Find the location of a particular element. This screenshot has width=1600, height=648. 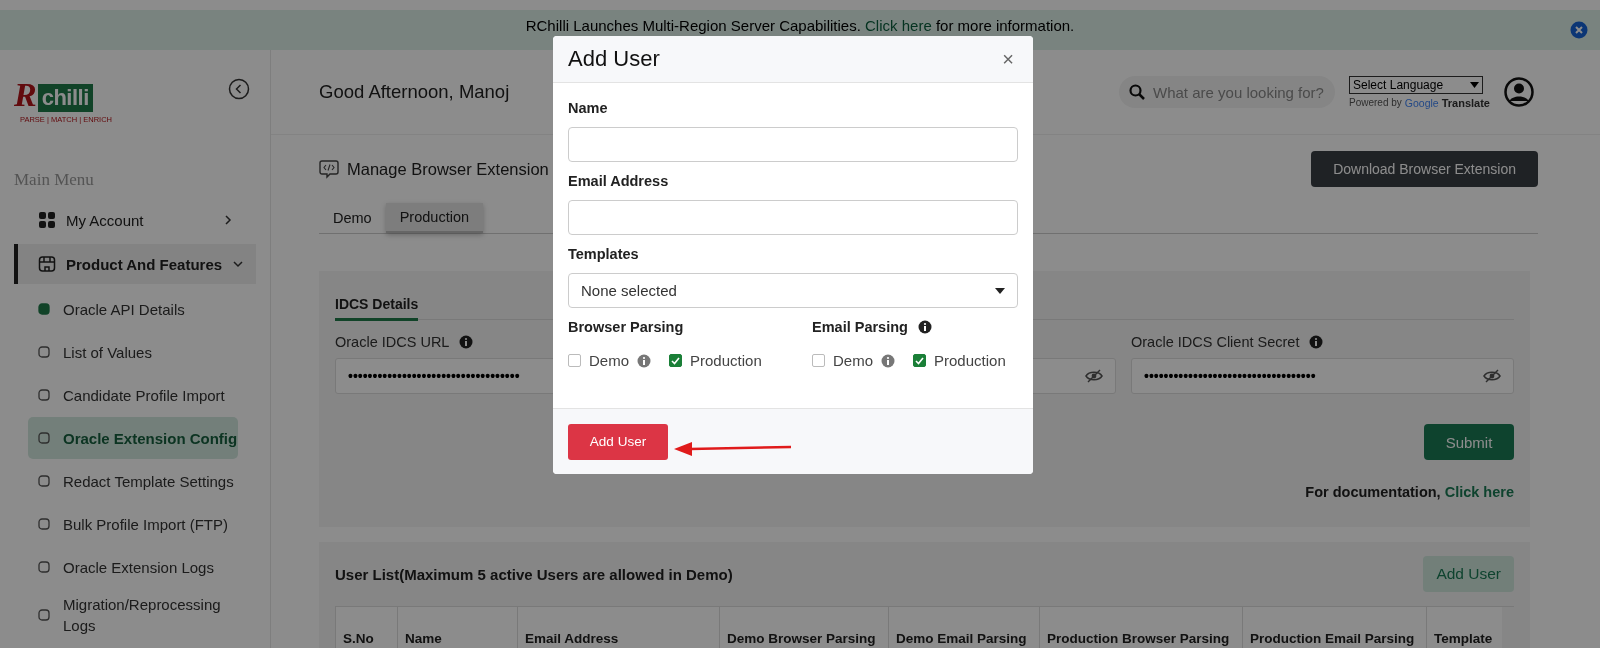

submenu-item: Migration/Reprocessing Logs is located at coordinates (133, 615).